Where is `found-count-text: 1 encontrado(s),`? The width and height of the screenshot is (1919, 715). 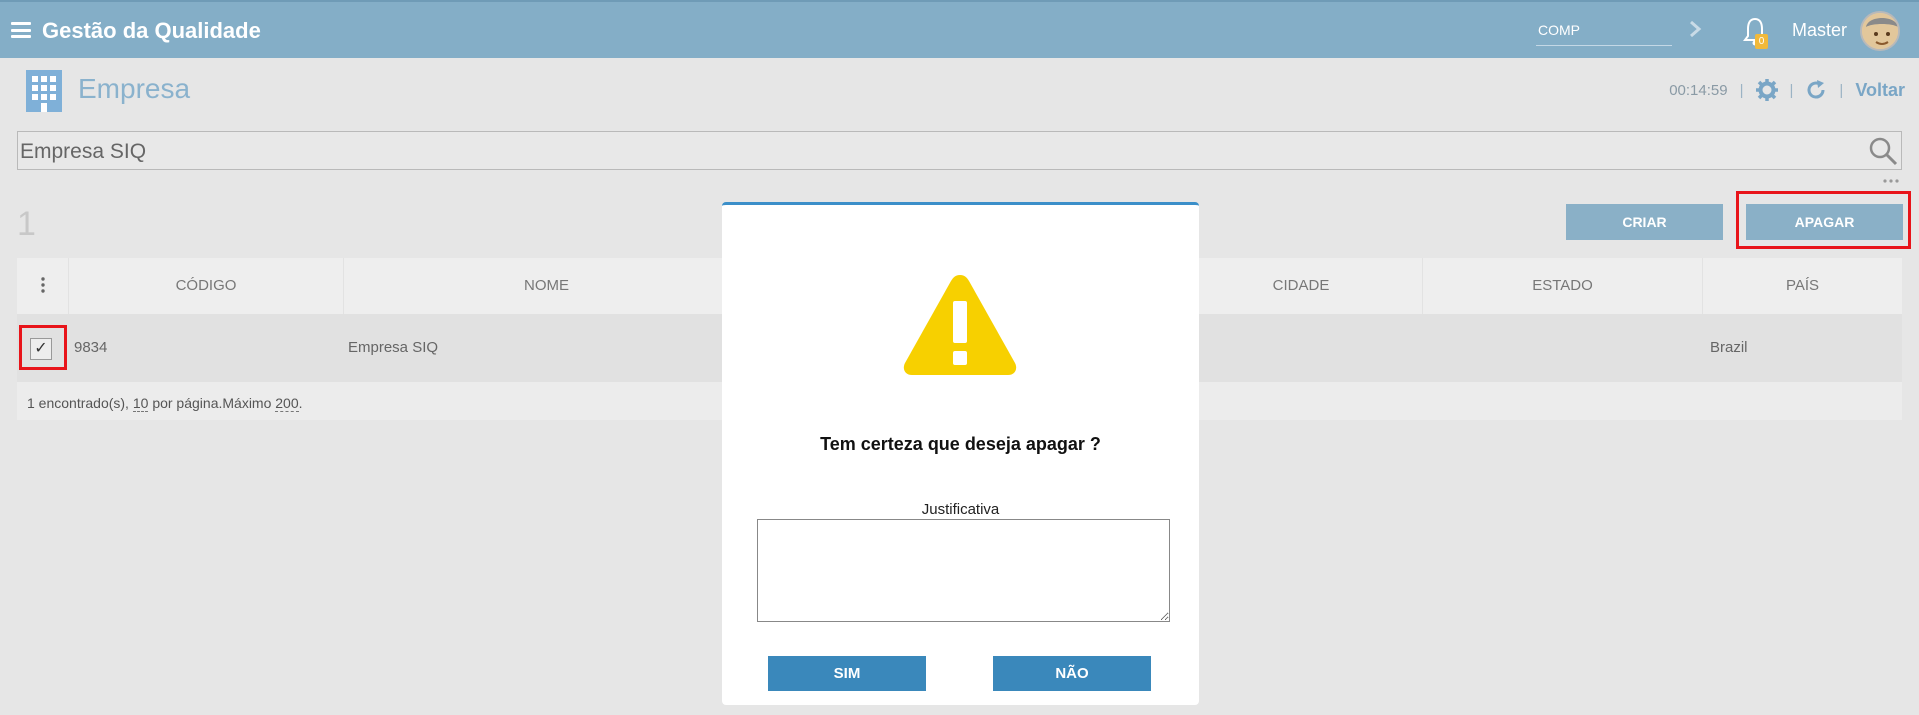 found-count-text: 1 encontrado(s), is located at coordinates (78, 403).